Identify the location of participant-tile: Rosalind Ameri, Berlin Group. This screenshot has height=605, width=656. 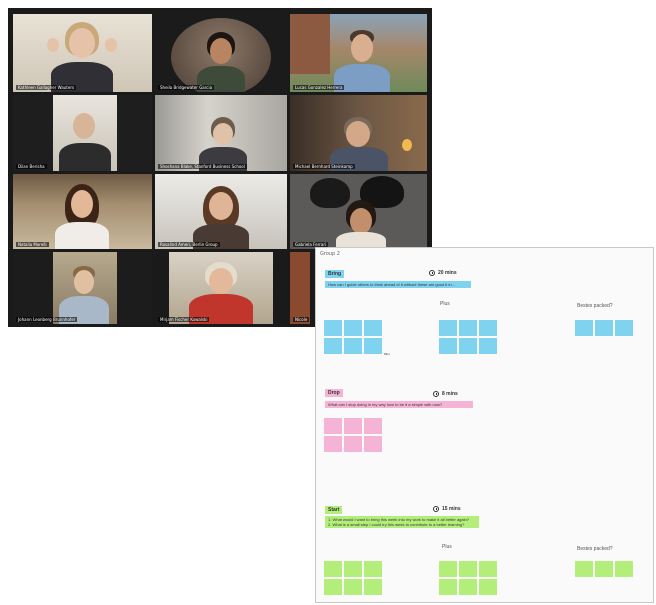
(221, 211).